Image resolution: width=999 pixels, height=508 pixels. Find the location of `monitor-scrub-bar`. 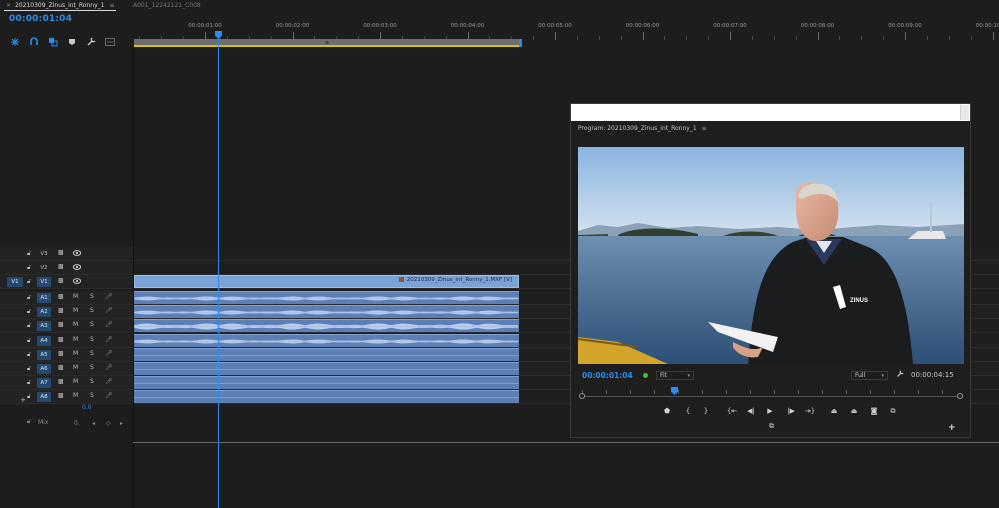

monitor-scrub-bar is located at coordinates (771, 396).